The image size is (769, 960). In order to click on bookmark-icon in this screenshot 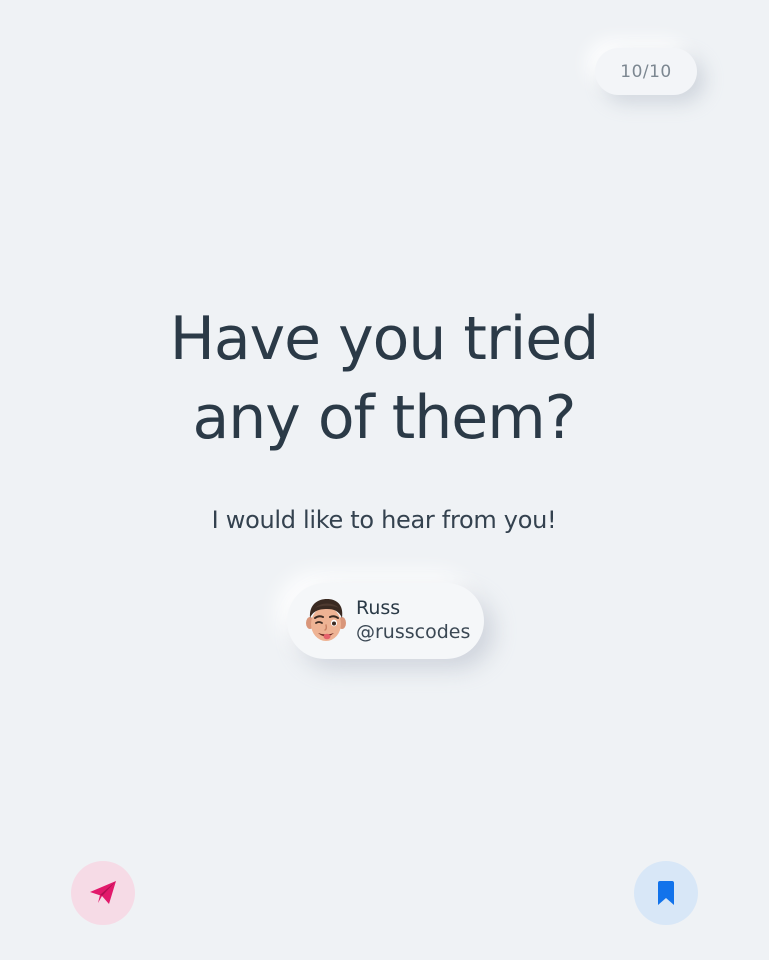, I will do `click(666, 893)`.